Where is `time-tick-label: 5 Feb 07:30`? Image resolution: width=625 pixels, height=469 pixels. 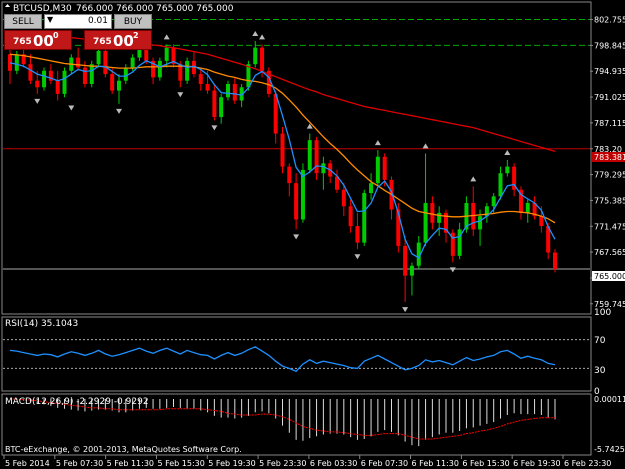 time-tick-label: 5 Feb 07:30 is located at coordinates (79, 463).